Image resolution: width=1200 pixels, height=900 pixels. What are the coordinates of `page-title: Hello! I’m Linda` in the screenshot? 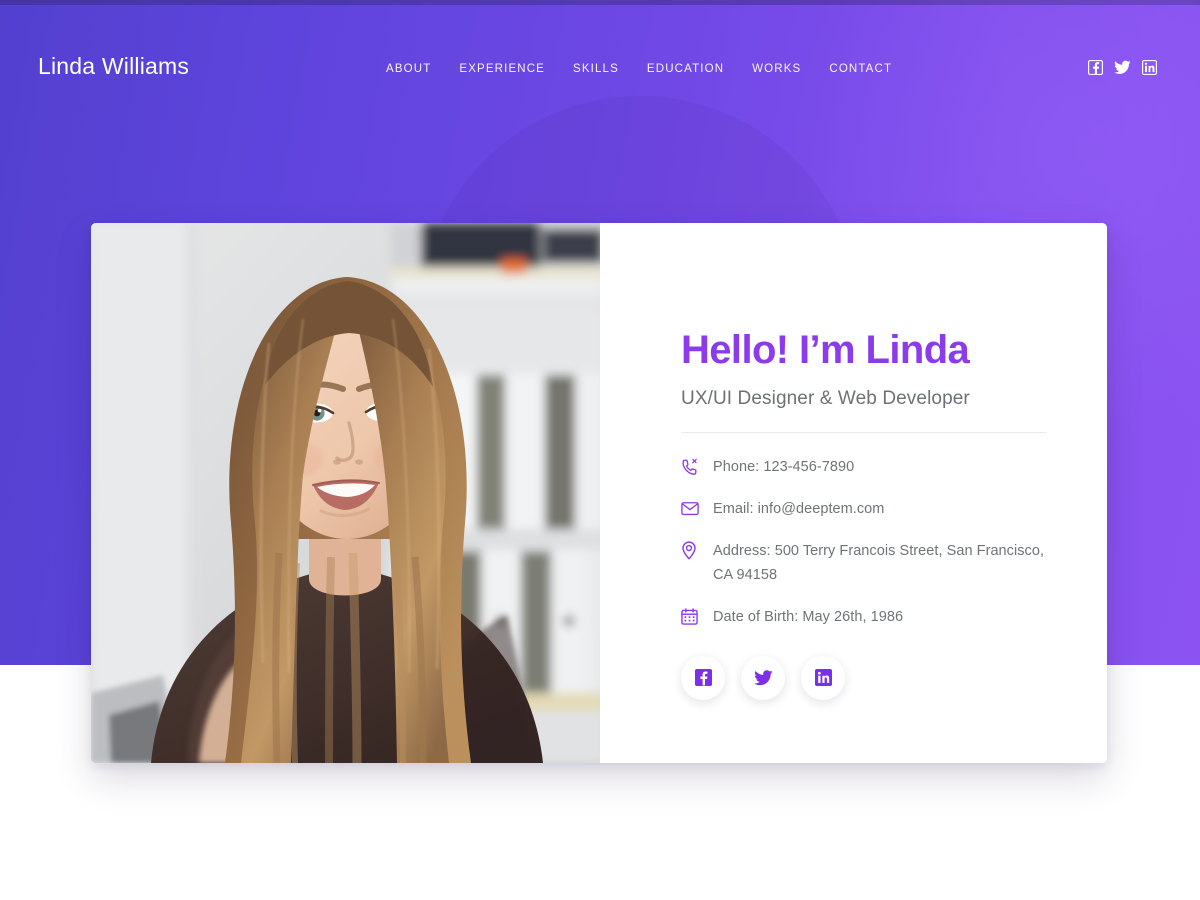 It's located at (825, 350).